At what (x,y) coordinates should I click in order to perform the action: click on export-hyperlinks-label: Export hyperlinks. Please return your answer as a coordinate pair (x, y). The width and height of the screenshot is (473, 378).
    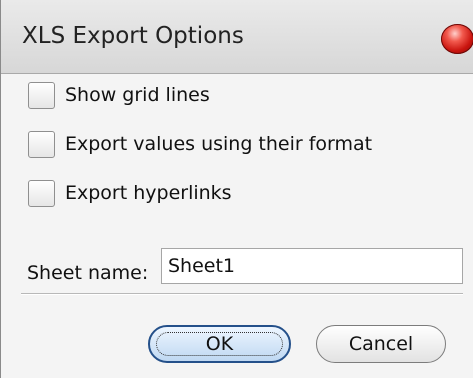
    Looking at the image, I should click on (148, 193).